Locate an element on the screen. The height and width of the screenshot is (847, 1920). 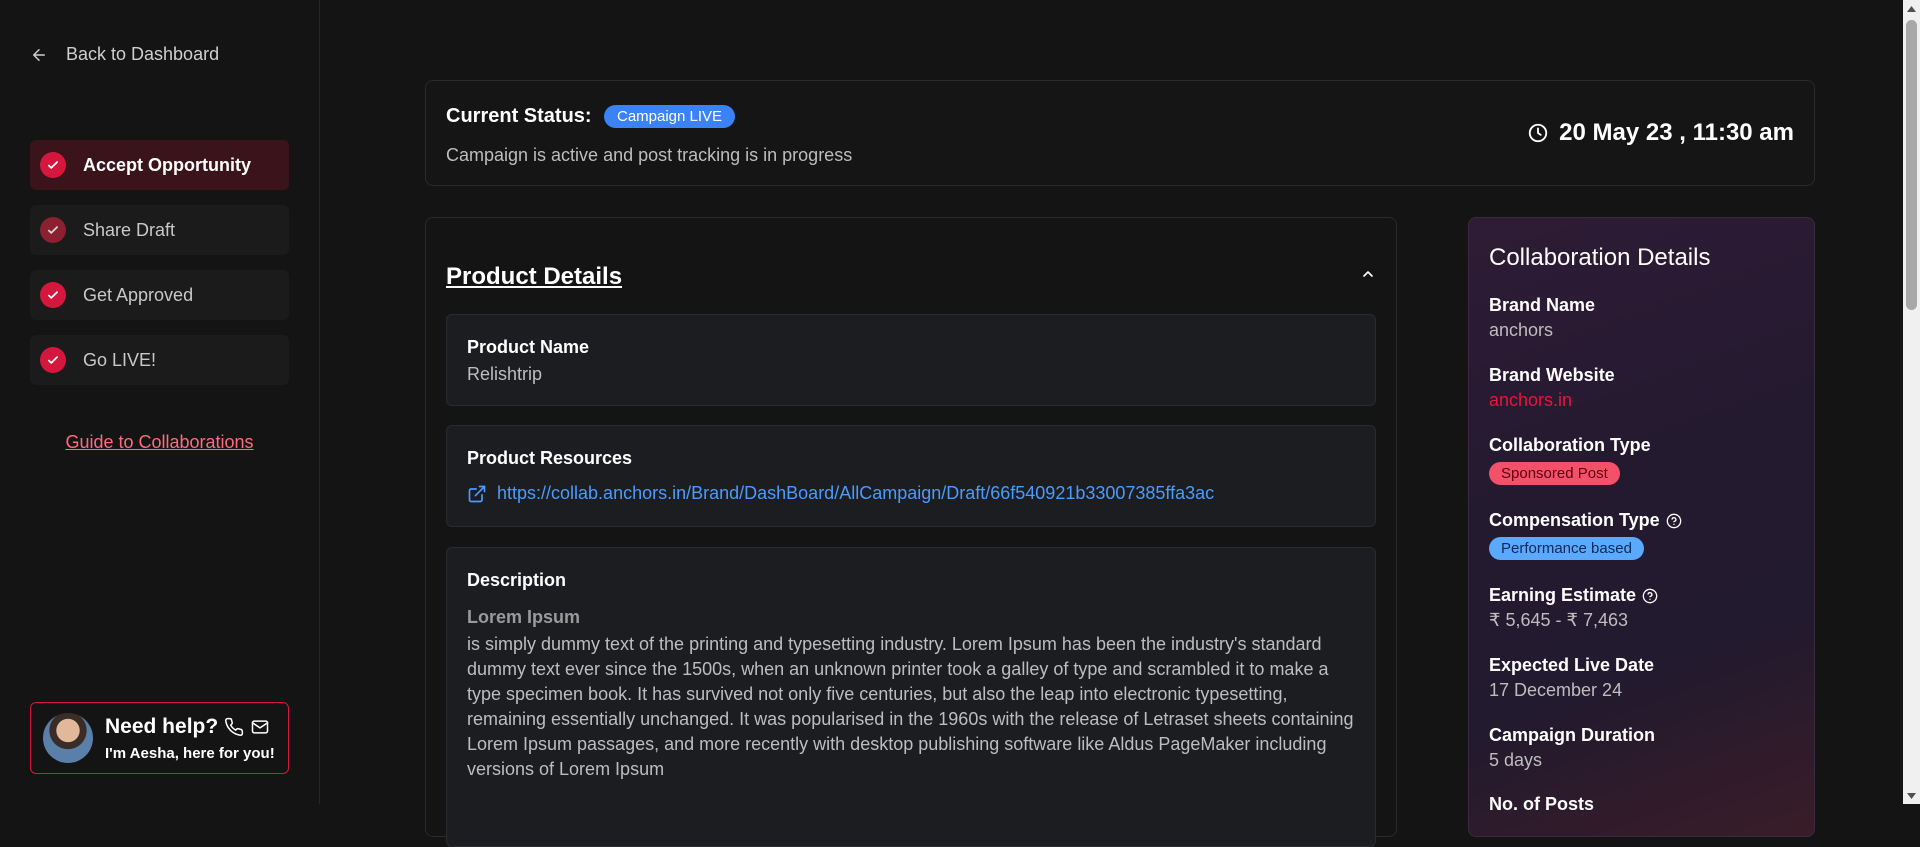
clock-icon is located at coordinates (1538, 133).